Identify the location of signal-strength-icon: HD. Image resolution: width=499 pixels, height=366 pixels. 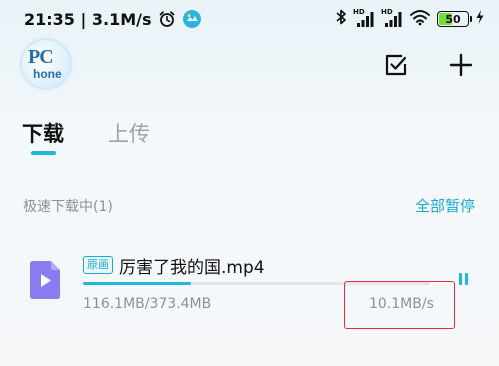
(364, 18).